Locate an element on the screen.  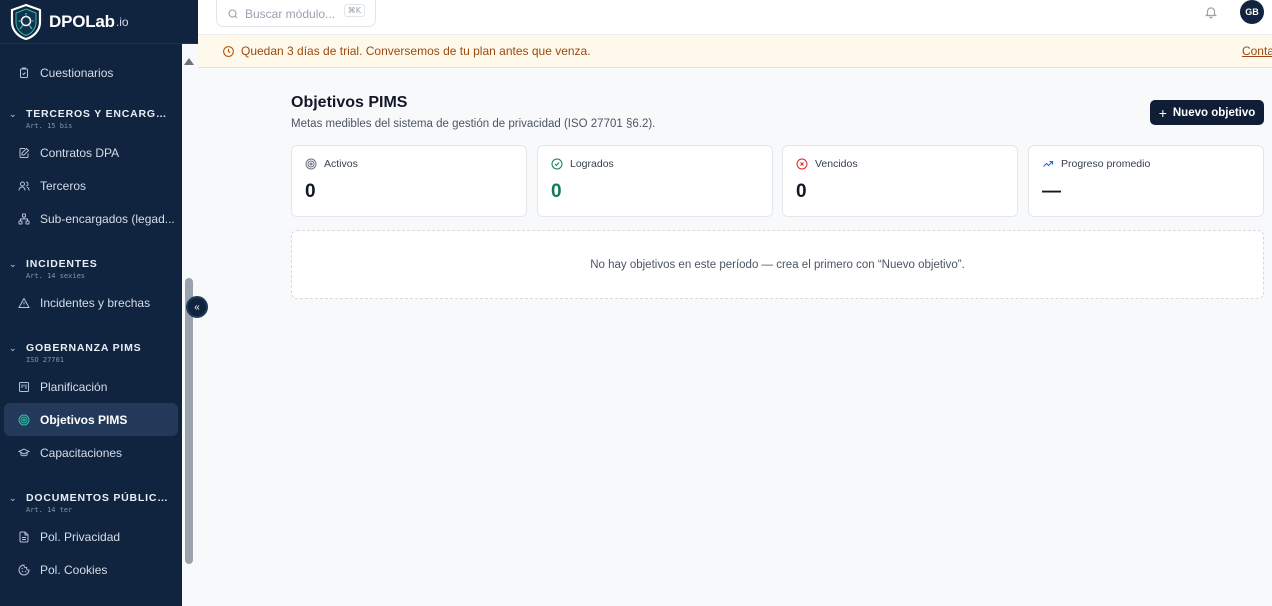
cookie-icon is located at coordinates (24, 570).